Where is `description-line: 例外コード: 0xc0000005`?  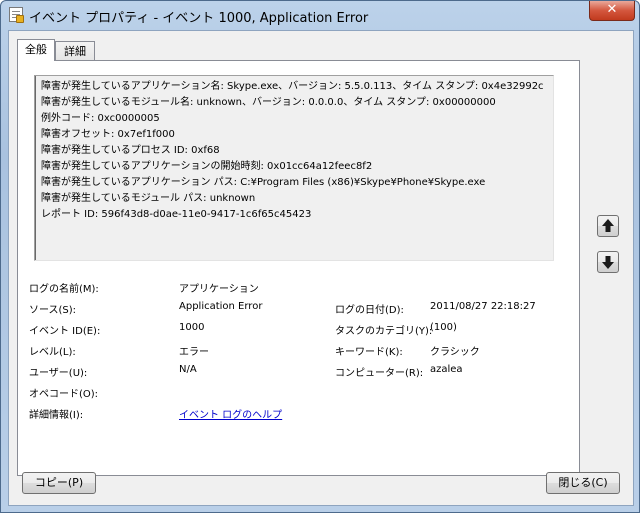 description-line: 例外コード: 0xc0000005 is located at coordinates (100, 118).